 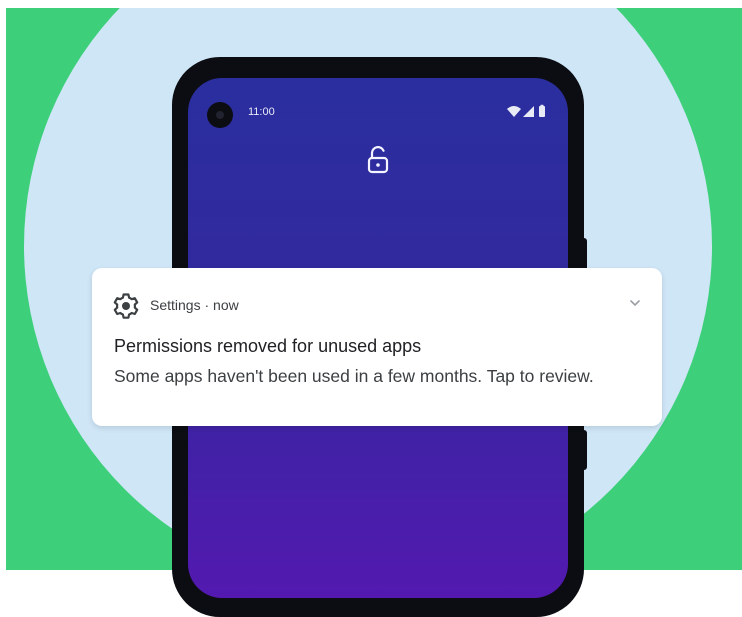 I want to click on notification-timestamp: now, so click(x=226, y=305).